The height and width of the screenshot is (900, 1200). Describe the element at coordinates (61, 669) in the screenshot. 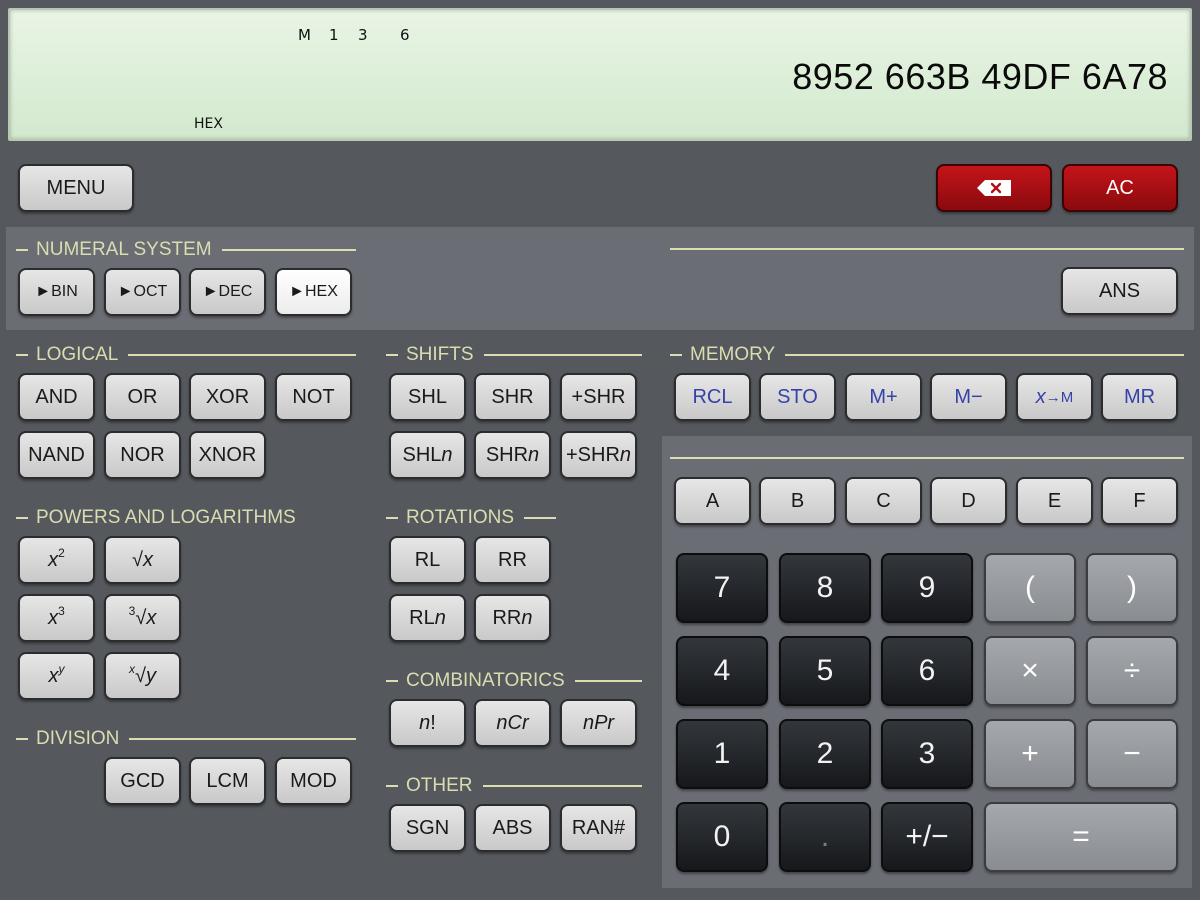

I see `x-power-y-exp: y` at that location.